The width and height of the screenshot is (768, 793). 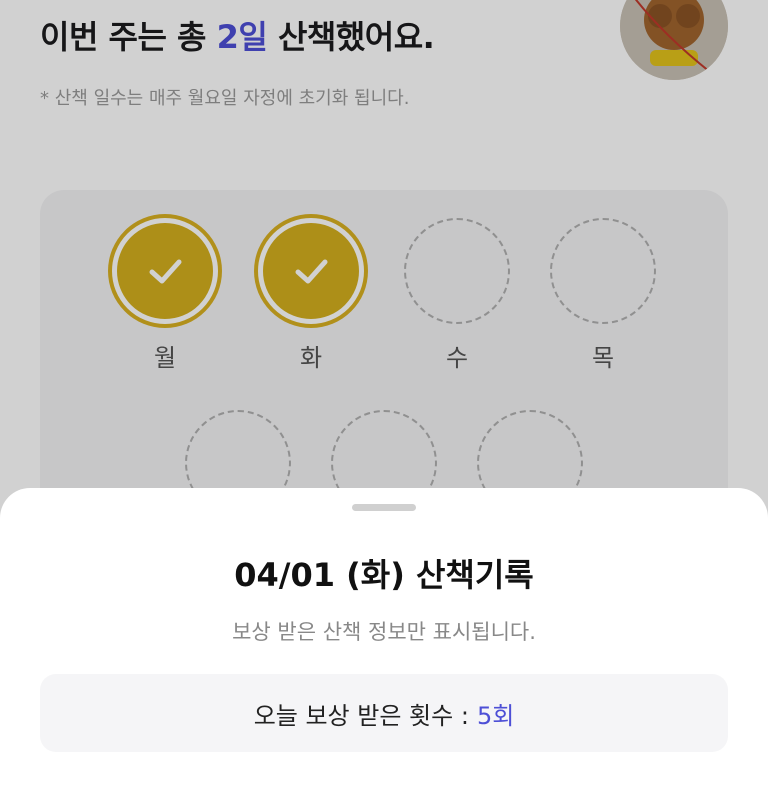 What do you see at coordinates (384, 632) in the screenshot?
I see `sheet-subtitle: 보상 받은 산책 정보만 표시됩니다.` at bounding box center [384, 632].